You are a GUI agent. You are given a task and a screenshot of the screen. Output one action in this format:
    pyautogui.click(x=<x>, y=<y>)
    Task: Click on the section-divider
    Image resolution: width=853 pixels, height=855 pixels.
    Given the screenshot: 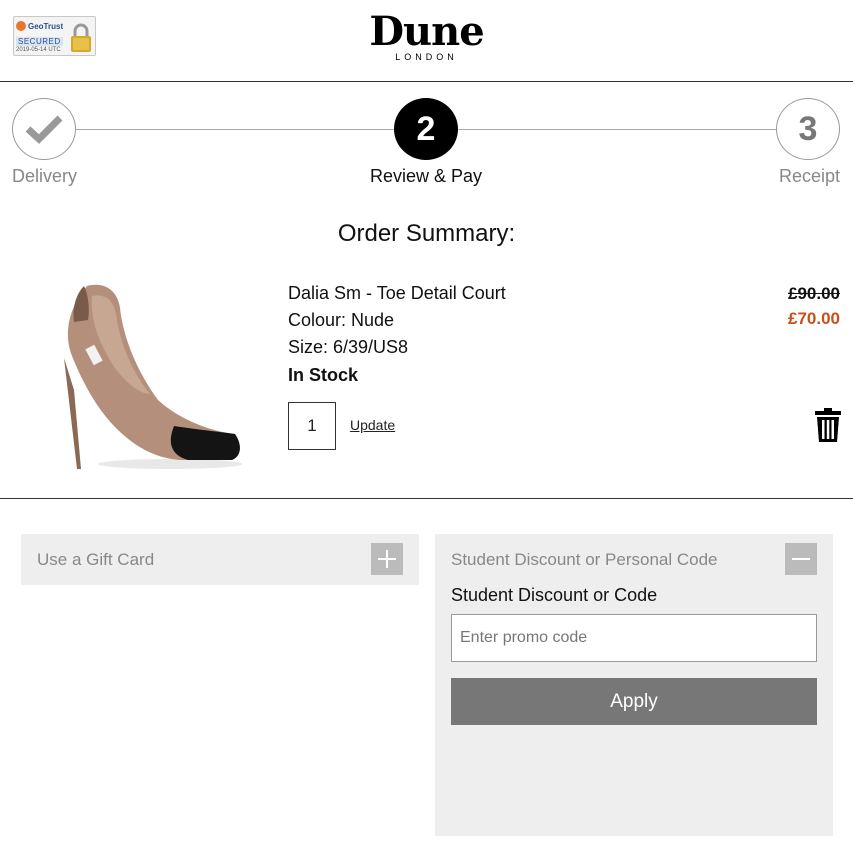 What is the action you would take?
    pyautogui.click(x=426, y=498)
    